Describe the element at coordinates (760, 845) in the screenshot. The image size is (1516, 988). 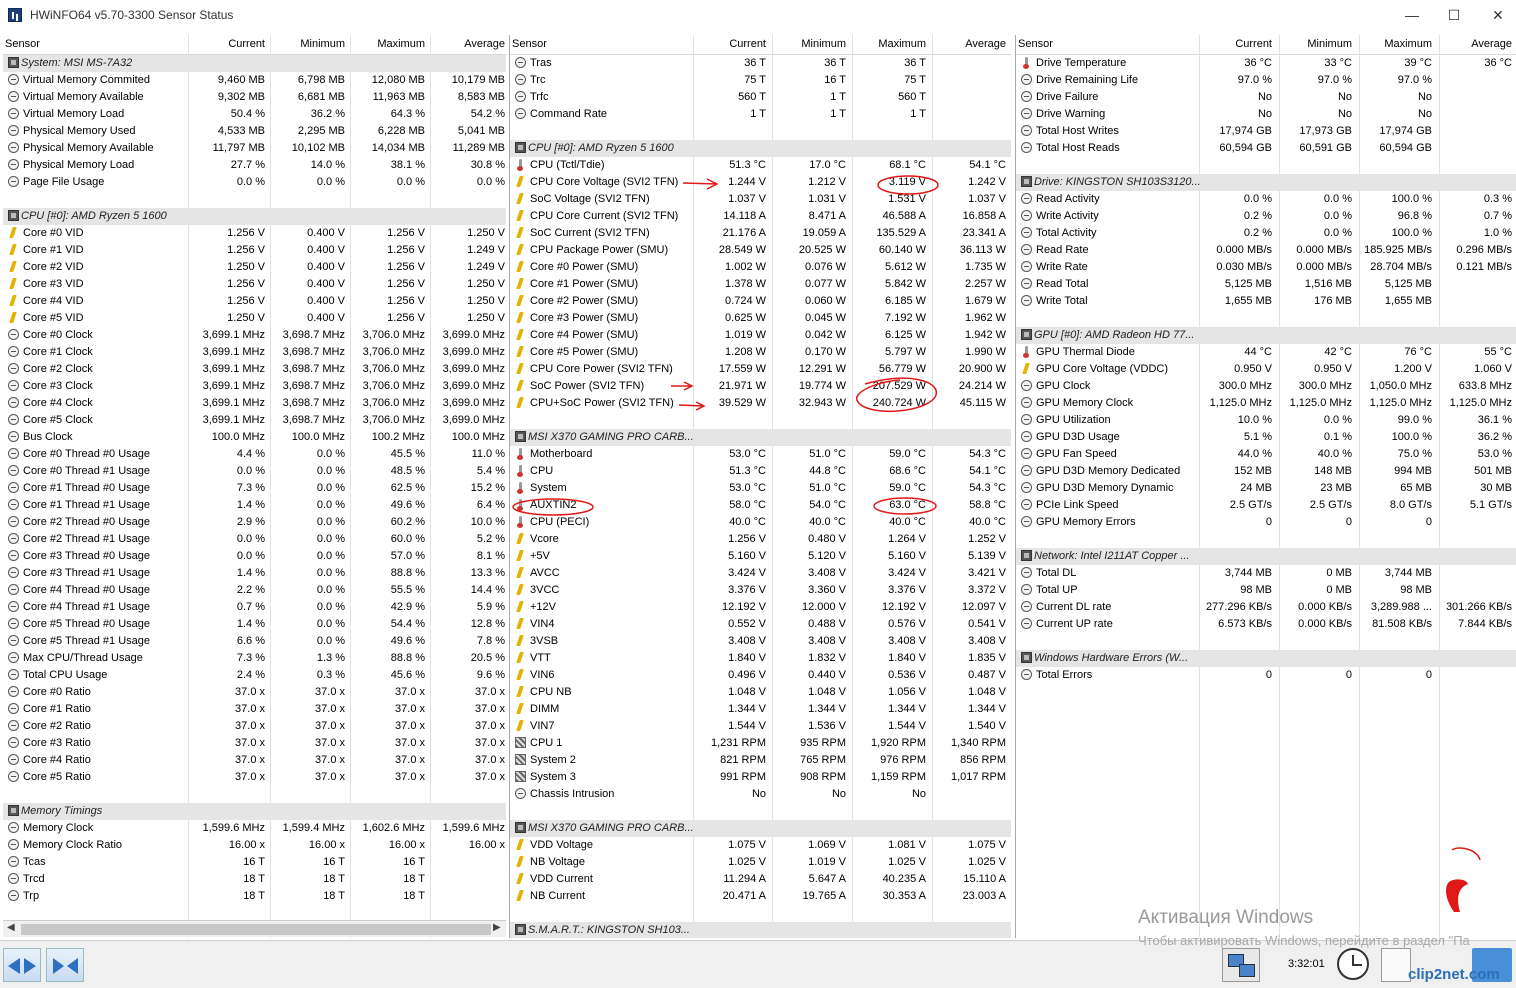
I see `sensor-row: VDD Voltage 1.075 V 1.069 V 1.081 V 1.075 V` at that location.